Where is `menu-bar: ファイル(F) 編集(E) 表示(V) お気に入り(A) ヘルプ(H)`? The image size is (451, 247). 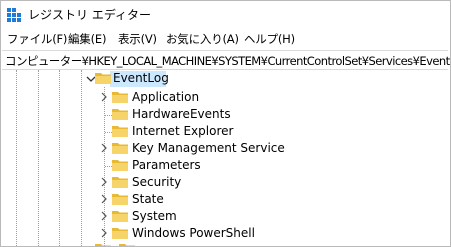 menu-bar: ファイル(F) 編集(E) 表示(V) お気に入り(A) ヘルプ(H) is located at coordinates (225, 38).